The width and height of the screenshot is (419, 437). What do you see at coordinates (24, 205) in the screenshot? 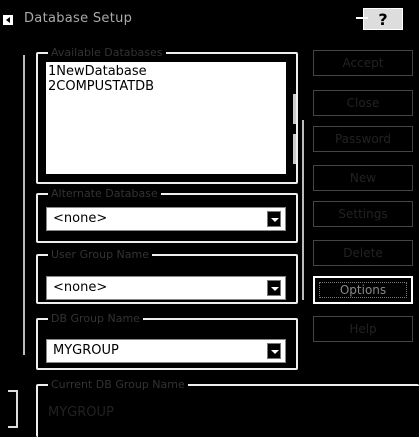
I see `left-frame-line` at bounding box center [24, 205].